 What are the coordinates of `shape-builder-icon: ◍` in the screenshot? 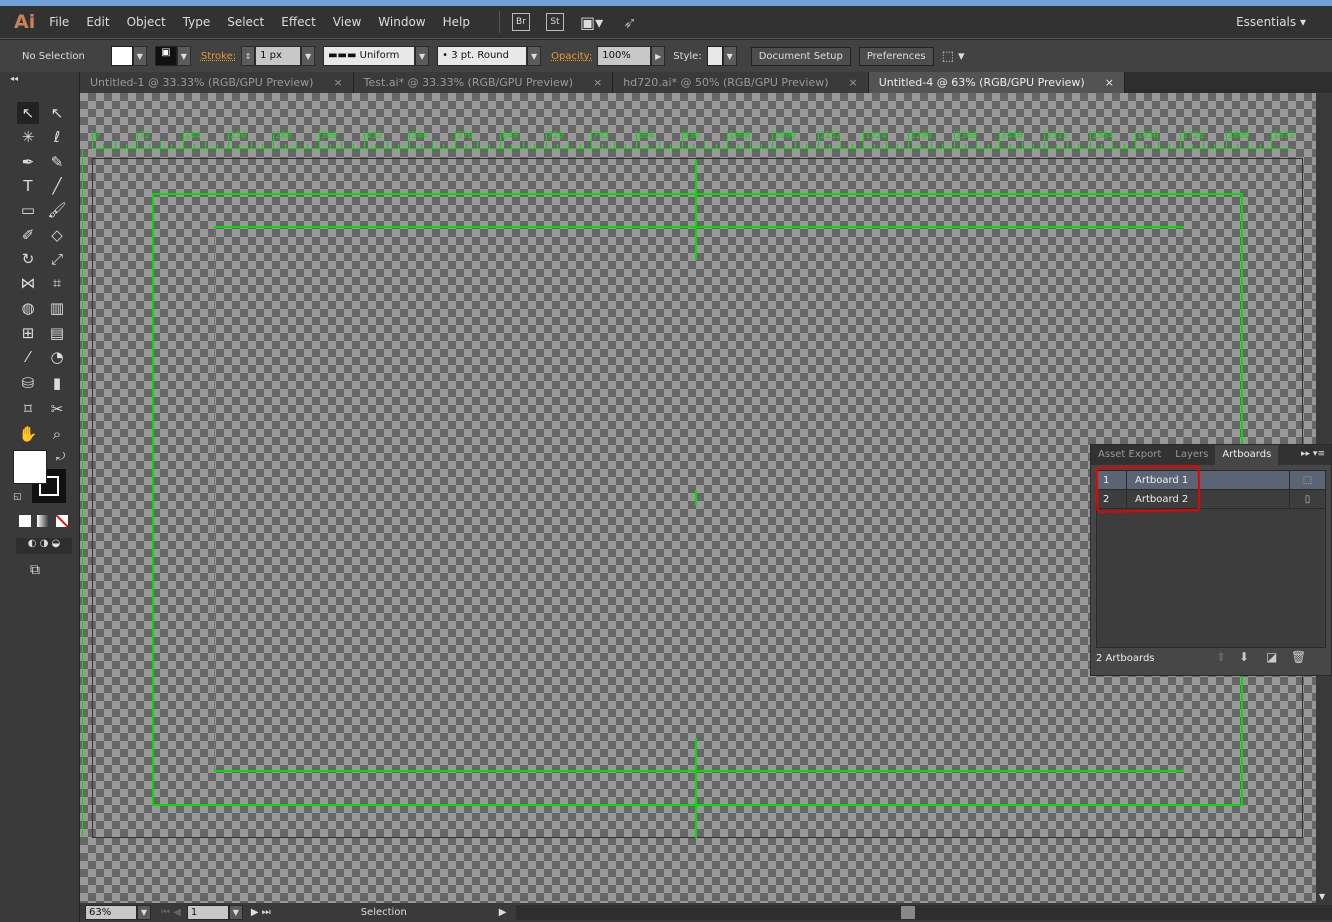 It's located at (28, 308).